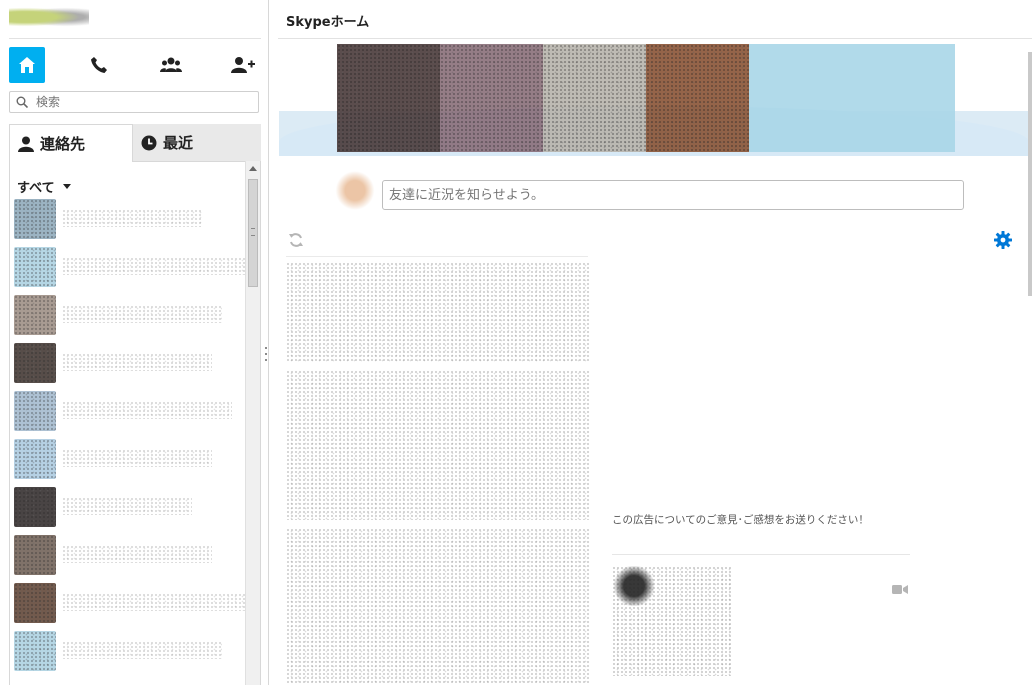 This screenshot has width=1032, height=685. What do you see at coordinates (252, 423) in the screenshot?
I see `contact-list-scrollbar` at bounding box center [252, 423].